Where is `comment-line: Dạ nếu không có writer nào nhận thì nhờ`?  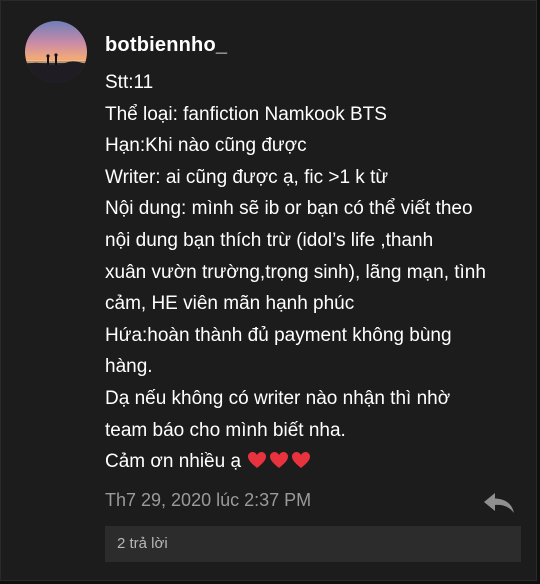 comment-line: Dạ nếu không có writer nào nhận thì nhờ is located at coordinates (278, 398).